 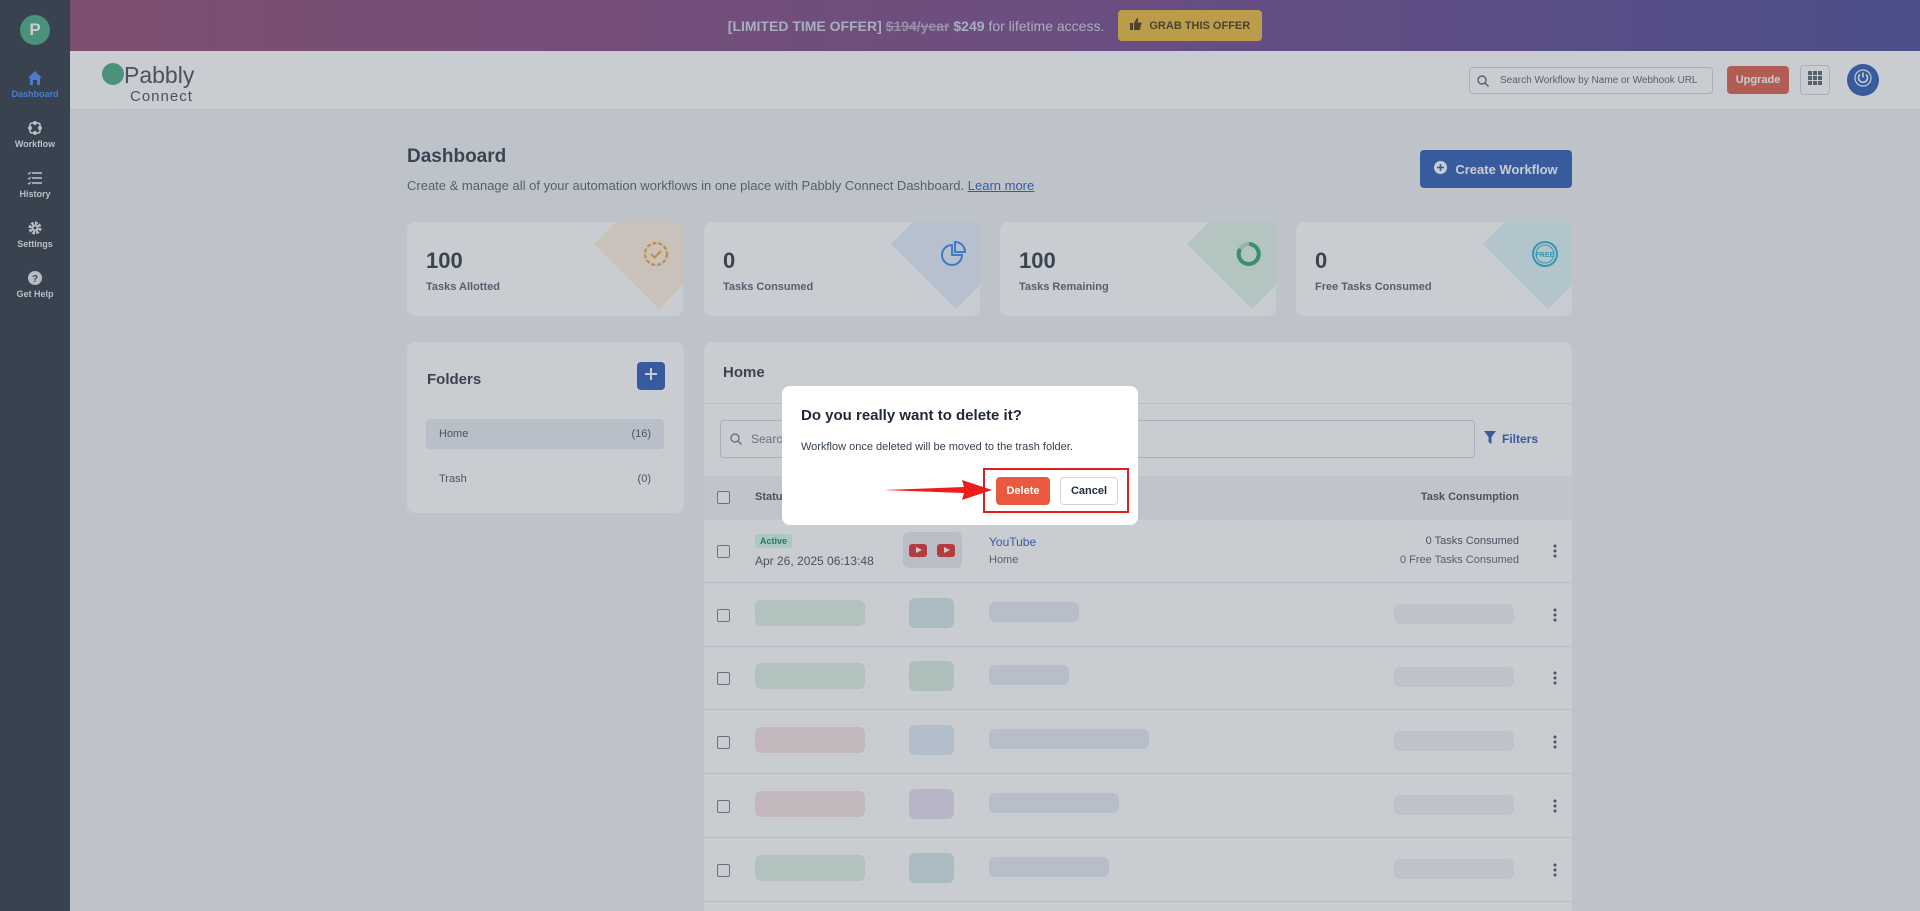 What do you see at coordinates (911, 415) in the screenshot?
I see `dialog-title: Do you really want to delete it?` at bounding box center [911, 415].